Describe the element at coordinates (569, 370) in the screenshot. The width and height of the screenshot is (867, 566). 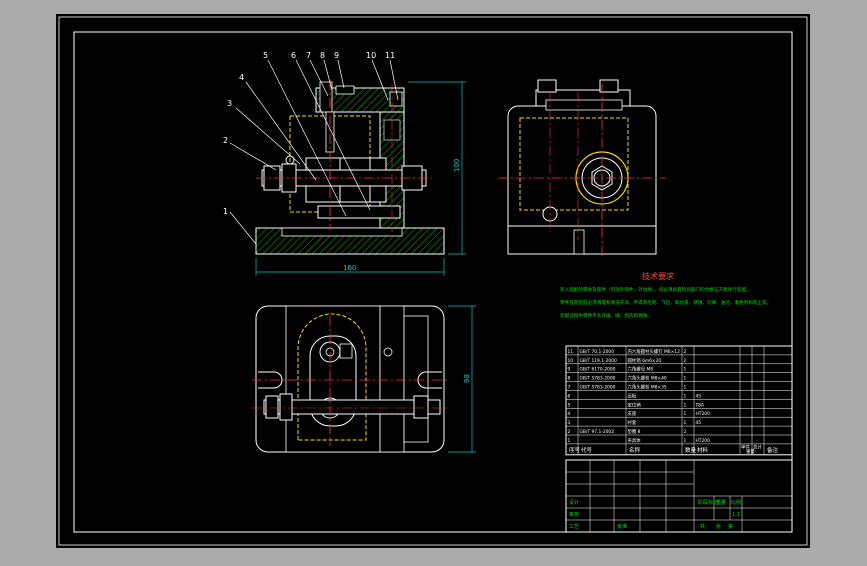
I see `parts-cell-no: 9` at that location.